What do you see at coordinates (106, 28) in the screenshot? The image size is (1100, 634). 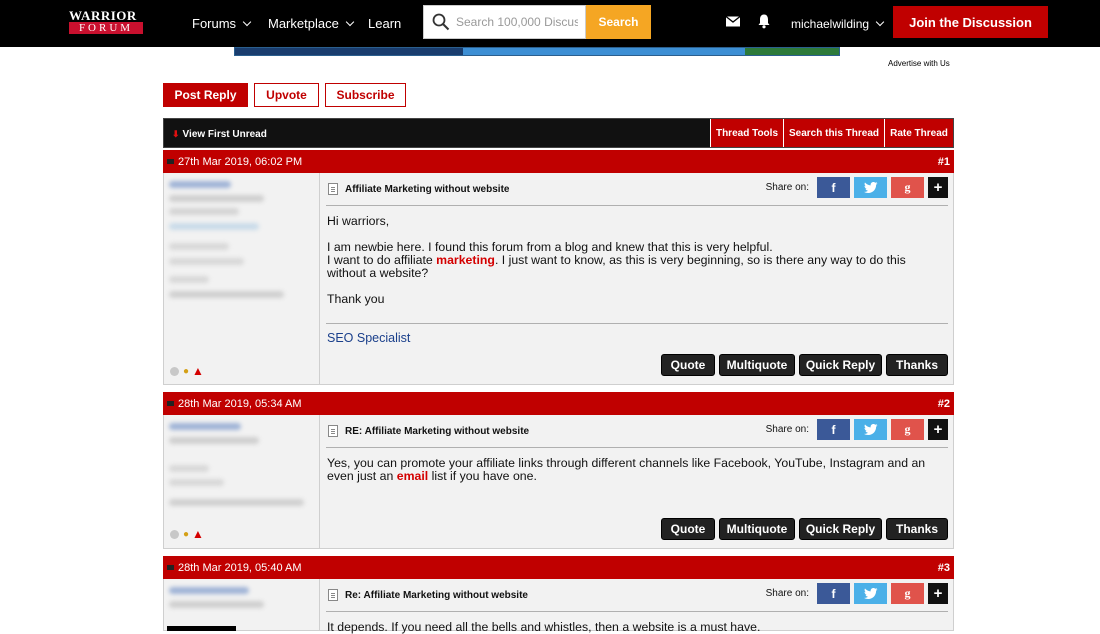 I see `logo-text-bottom: FORUM` at bounding box center [106, 28].